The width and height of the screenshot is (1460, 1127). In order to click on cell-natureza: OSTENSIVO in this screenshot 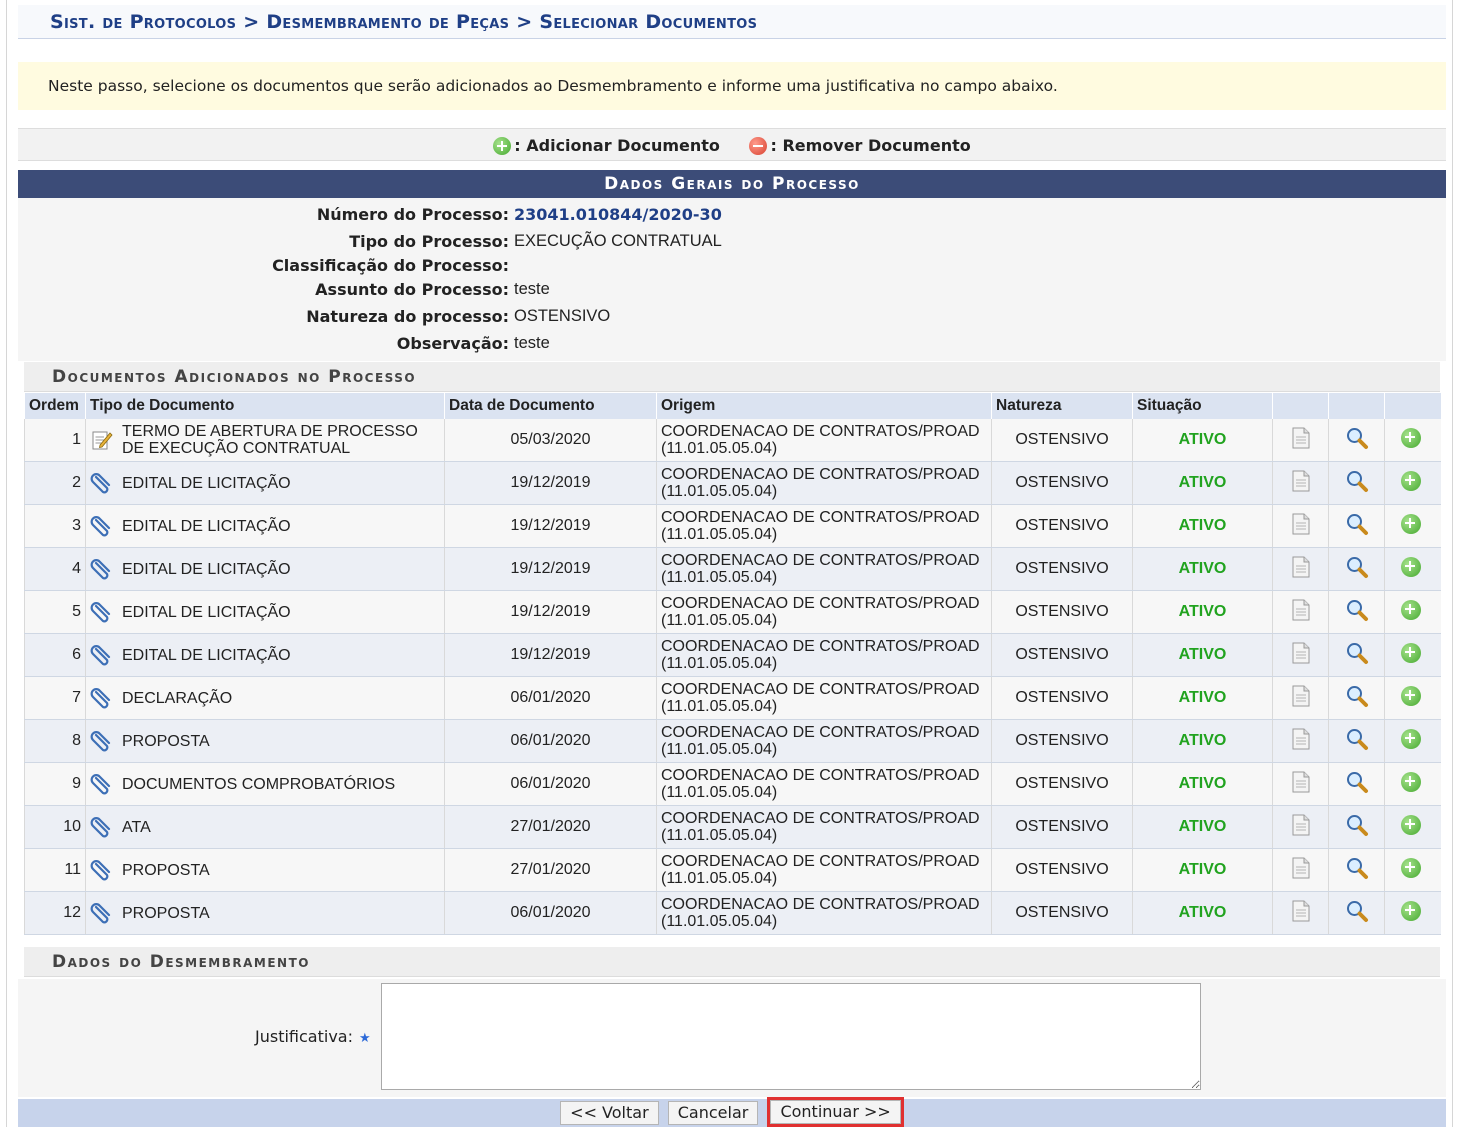, I will do `click(1062, 526)`.